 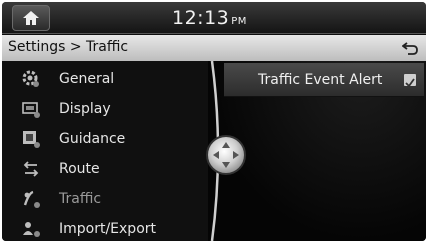 I want to click on menu-item-display: Display, so click(x=107, y=109).